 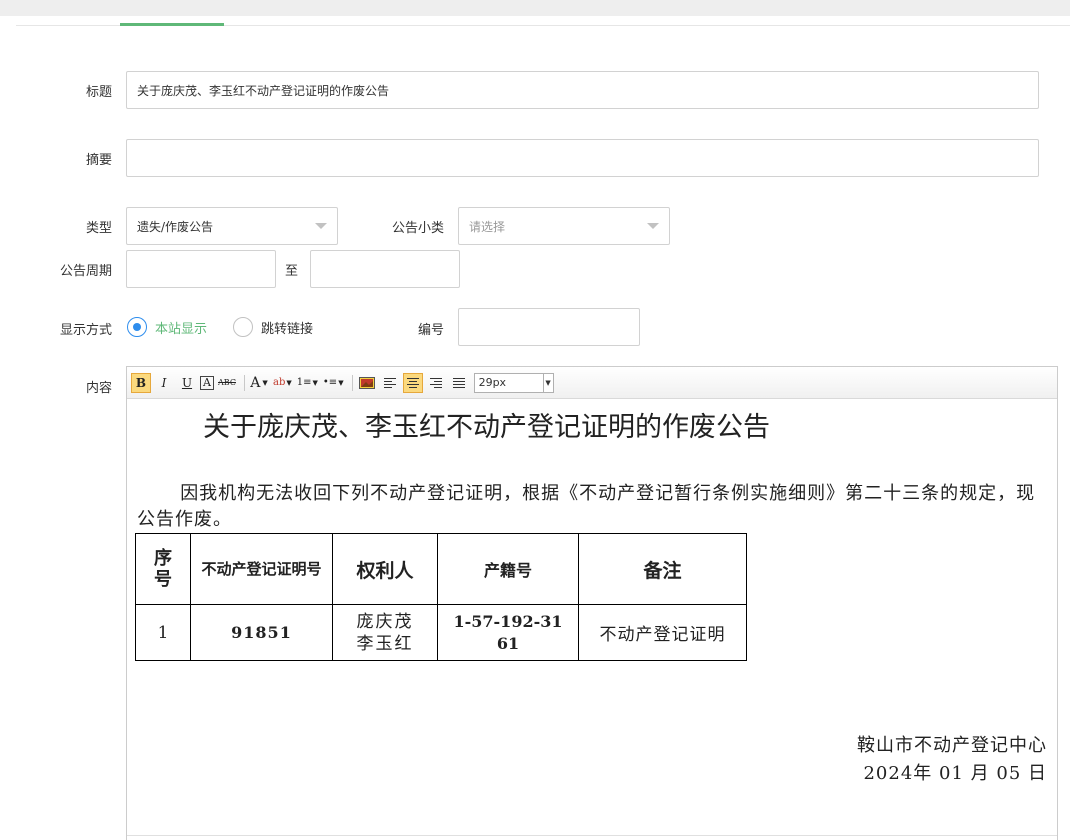 What do you see at coordinates (508, 569) in the screenshot?
I see `table-header-cell: 产籍号` at bounding box center [508, 569].